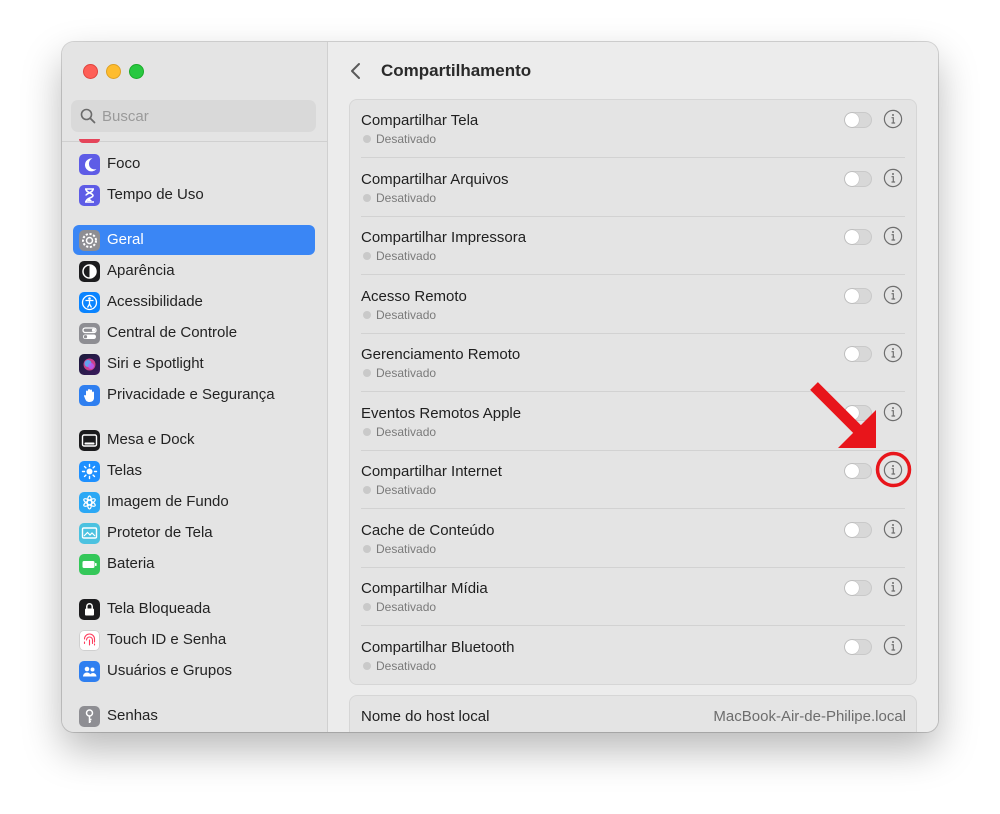 The image size is (1000, 814). What do you see at coordinates (125, 470) in the screenshot?
I see `sidebar-item-label: Telas` at bounding box center [125, 470].